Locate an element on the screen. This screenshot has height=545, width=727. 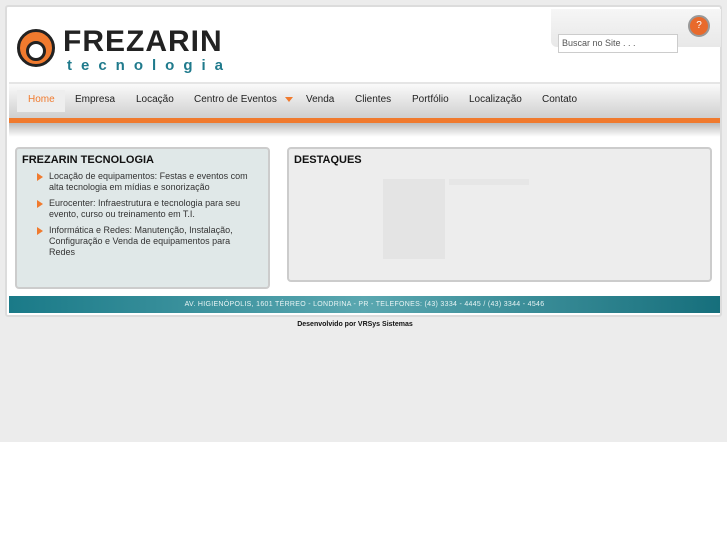
nav-localizacao: Localização is located at coordinates (495, 99).